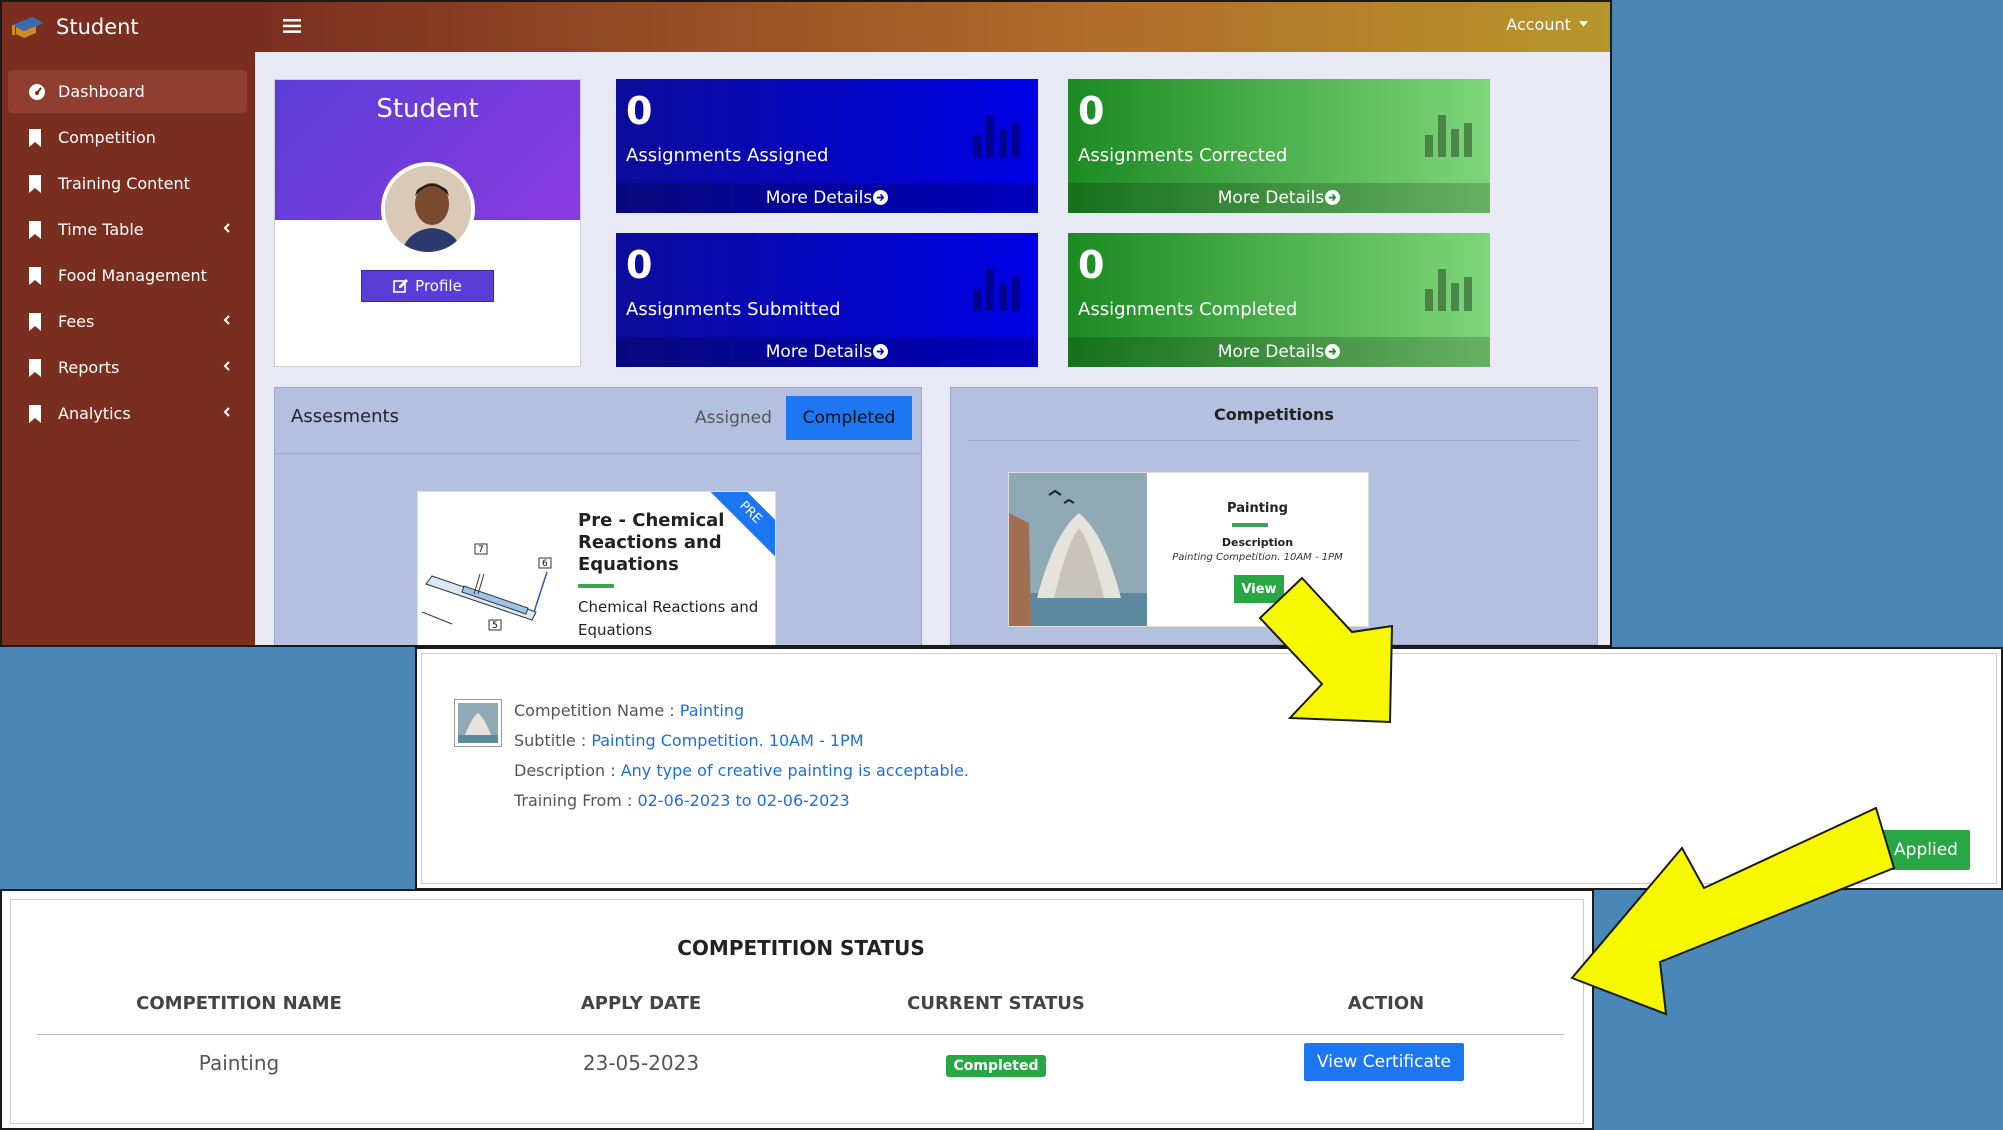 This screenshot has width=2003, height=1130. What do you see at coordinates (727, 155) in the screenshot?
I see `stat-label: Assignments Assigned` at bounding box center [727, 155].